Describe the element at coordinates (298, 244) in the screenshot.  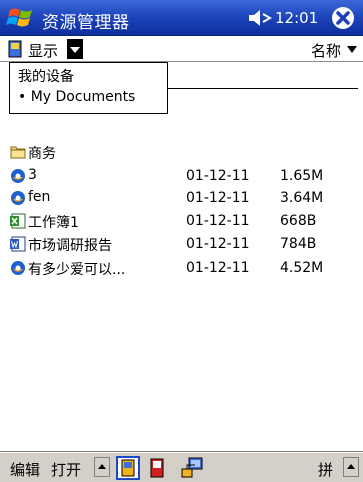
I see `file-size: 784B` at that location.